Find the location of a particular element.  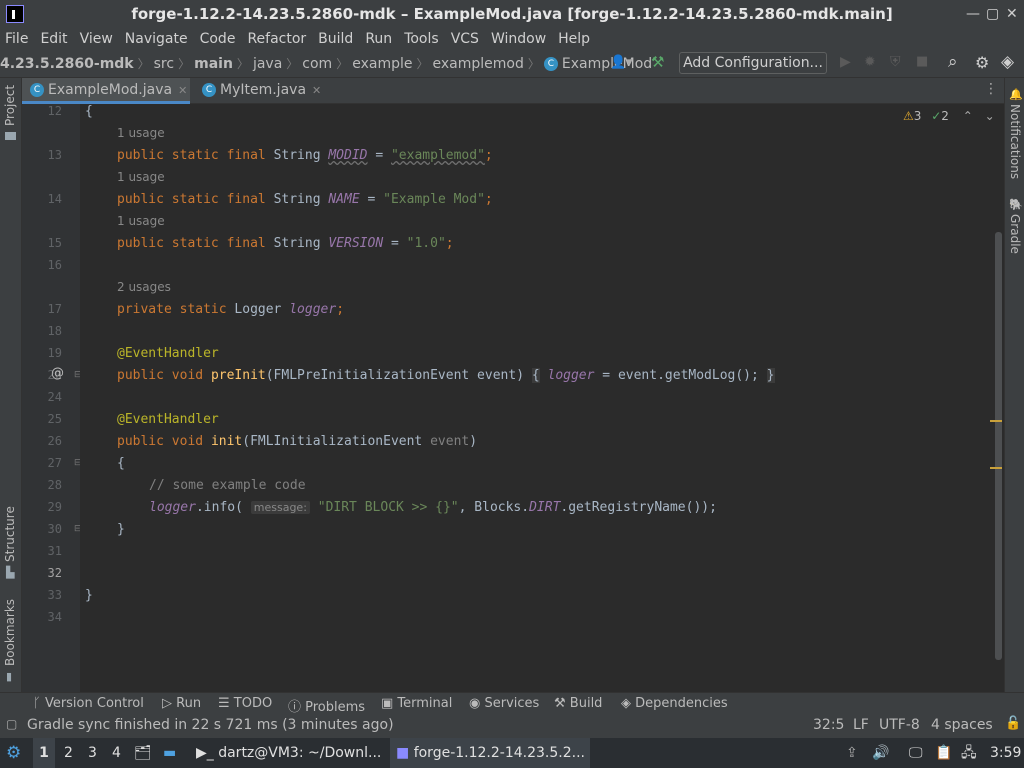

menu-refactor: Refactor is located at coordinates (276, 39).